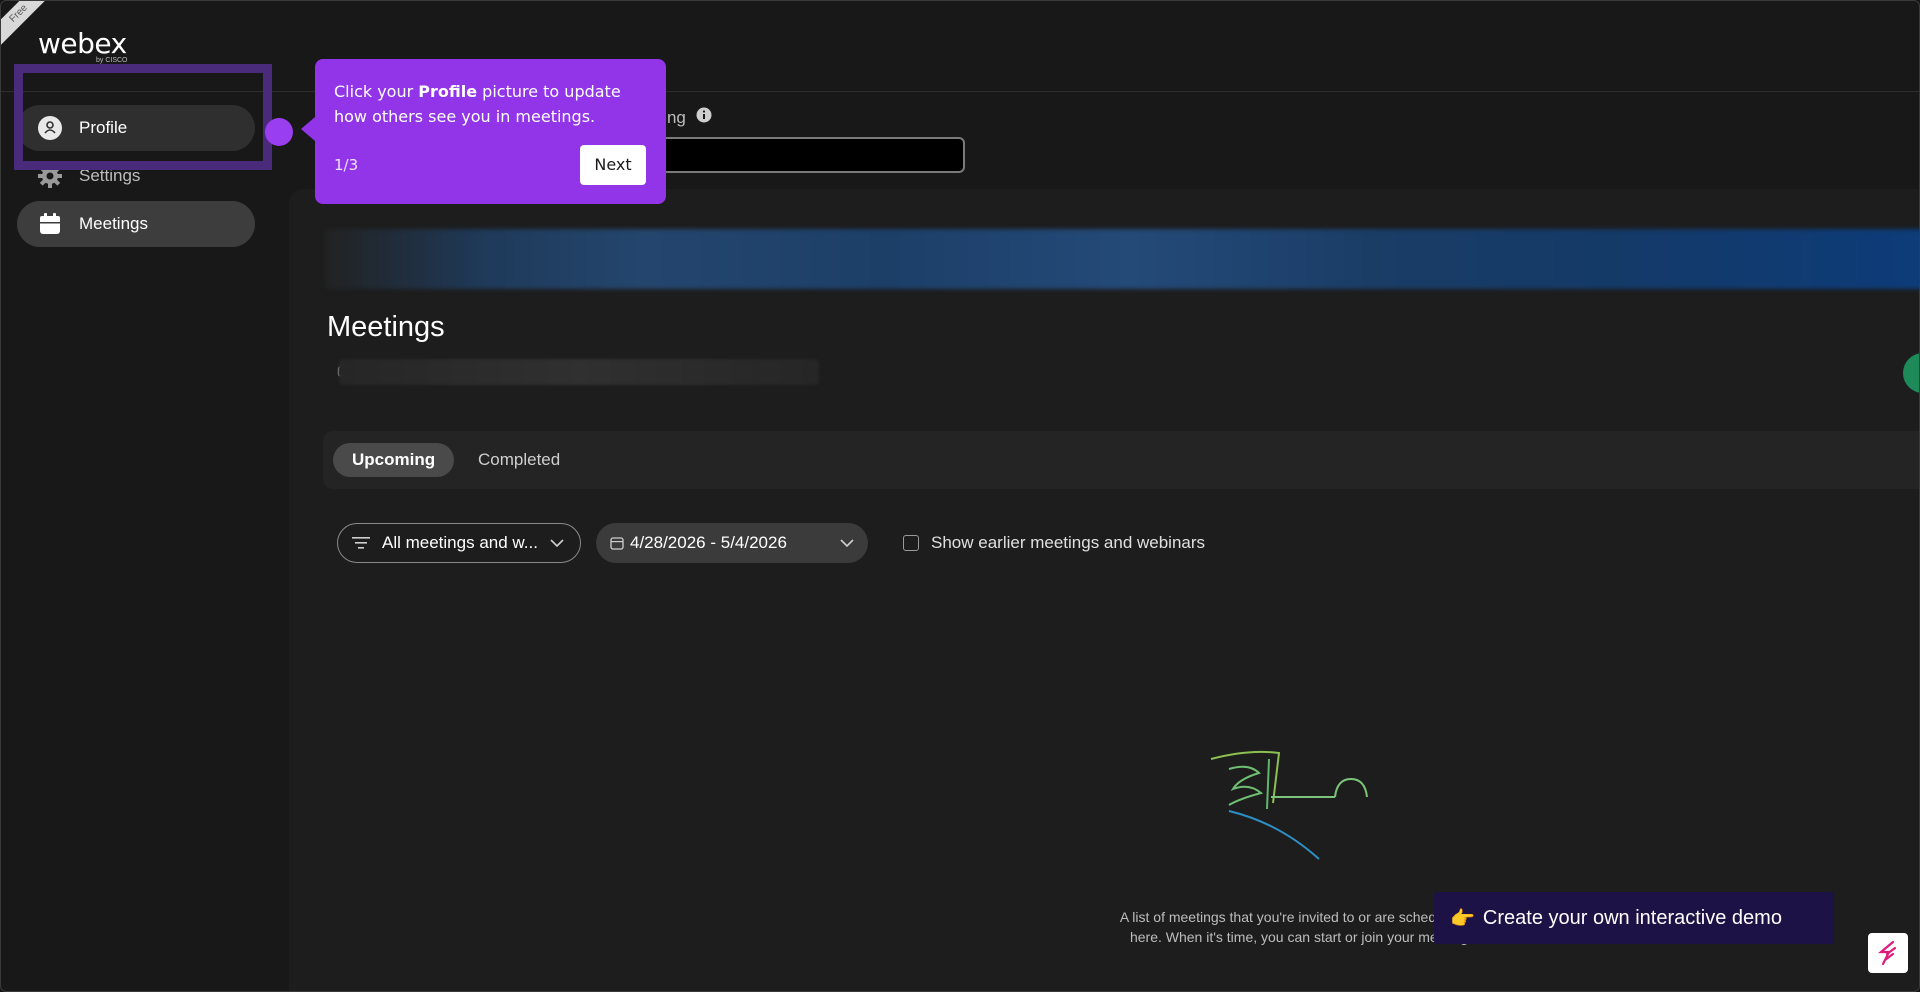 Image resolution: width=1920 pixels, height=992 pixels. Describe the element at coordinates (617, 543) in the screenshot. I see `calendar-small-icon` at that location.